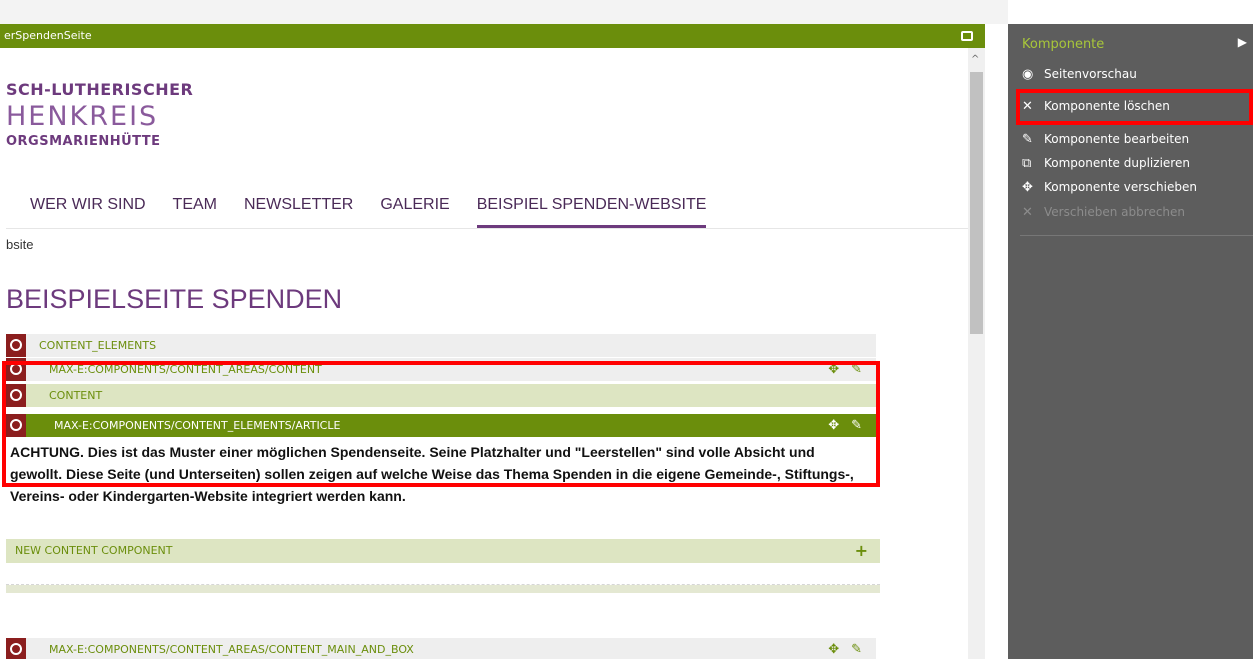 The width and height of the screenshot is (1253, 659). What do you see at coordinates (967, 36) in the screenshot?
I see `maximize-icon` at bounding box center [967, 36].